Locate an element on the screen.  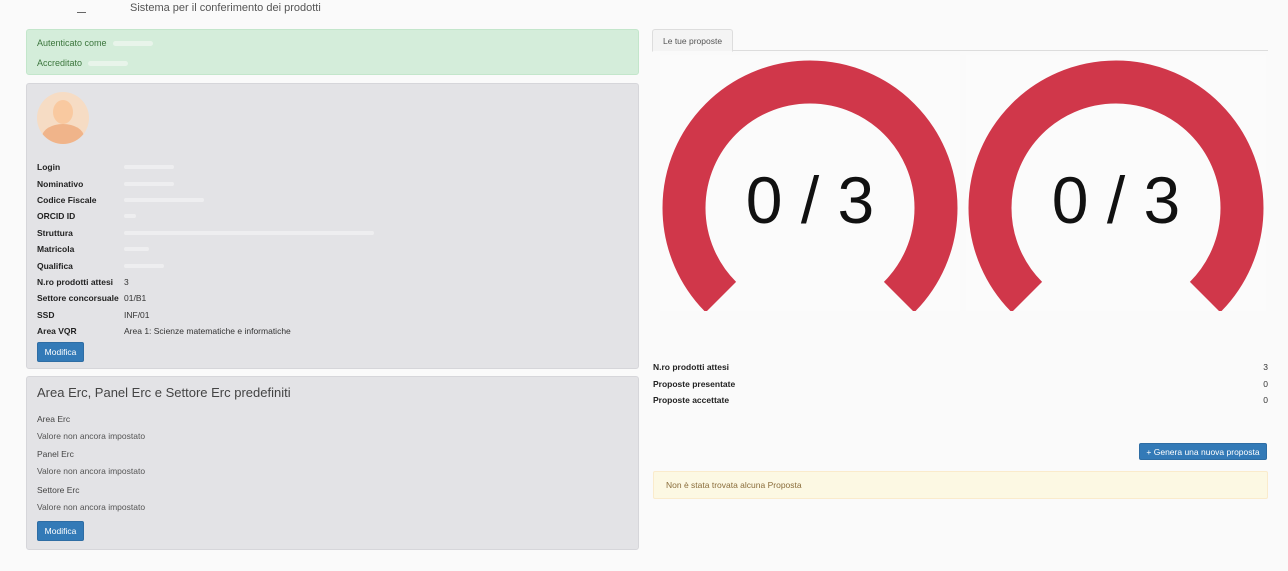
app-subtitle: Sistema per il conferimento dei prodotti is located at coordinates (225, 8).